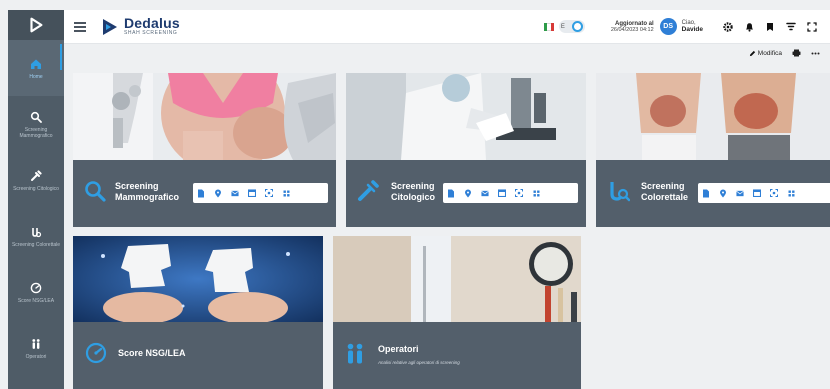 This screenshot has width=830, height=389. I want to click on sidebar-item-screening-mammografico: Screening Mammografico, so click(36, 124).